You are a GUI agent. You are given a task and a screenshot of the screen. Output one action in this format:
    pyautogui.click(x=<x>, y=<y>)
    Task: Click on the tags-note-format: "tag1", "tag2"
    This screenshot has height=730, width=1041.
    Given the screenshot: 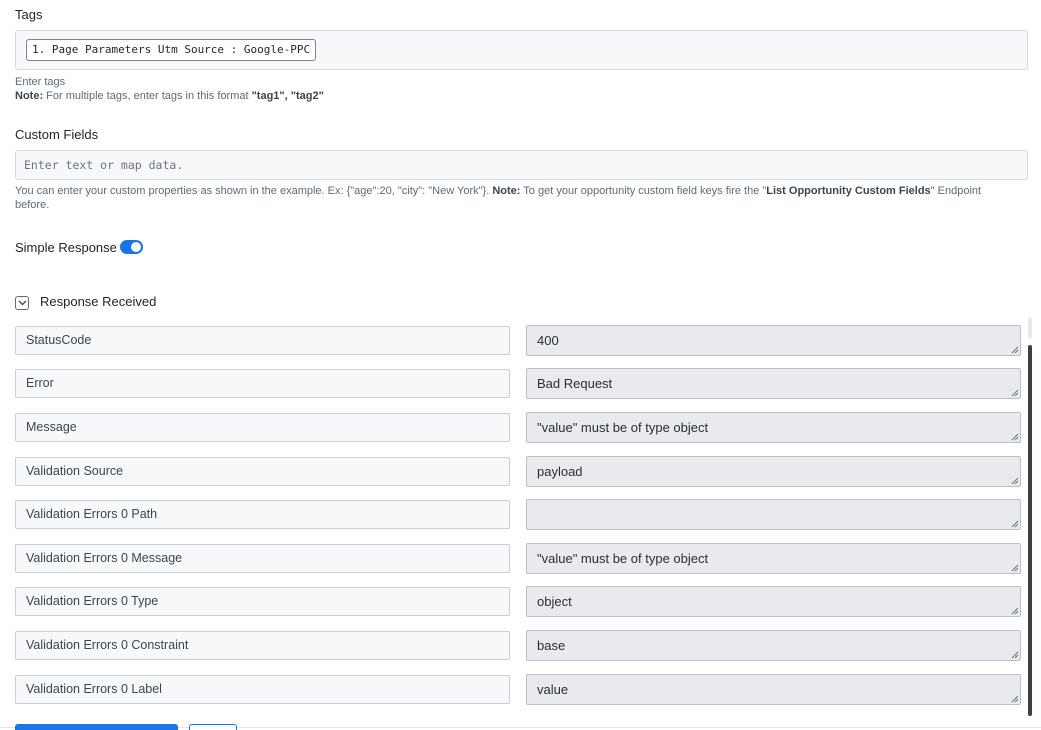 What is the action you would take?
    pyautogui.click(x=287, y=96)
    